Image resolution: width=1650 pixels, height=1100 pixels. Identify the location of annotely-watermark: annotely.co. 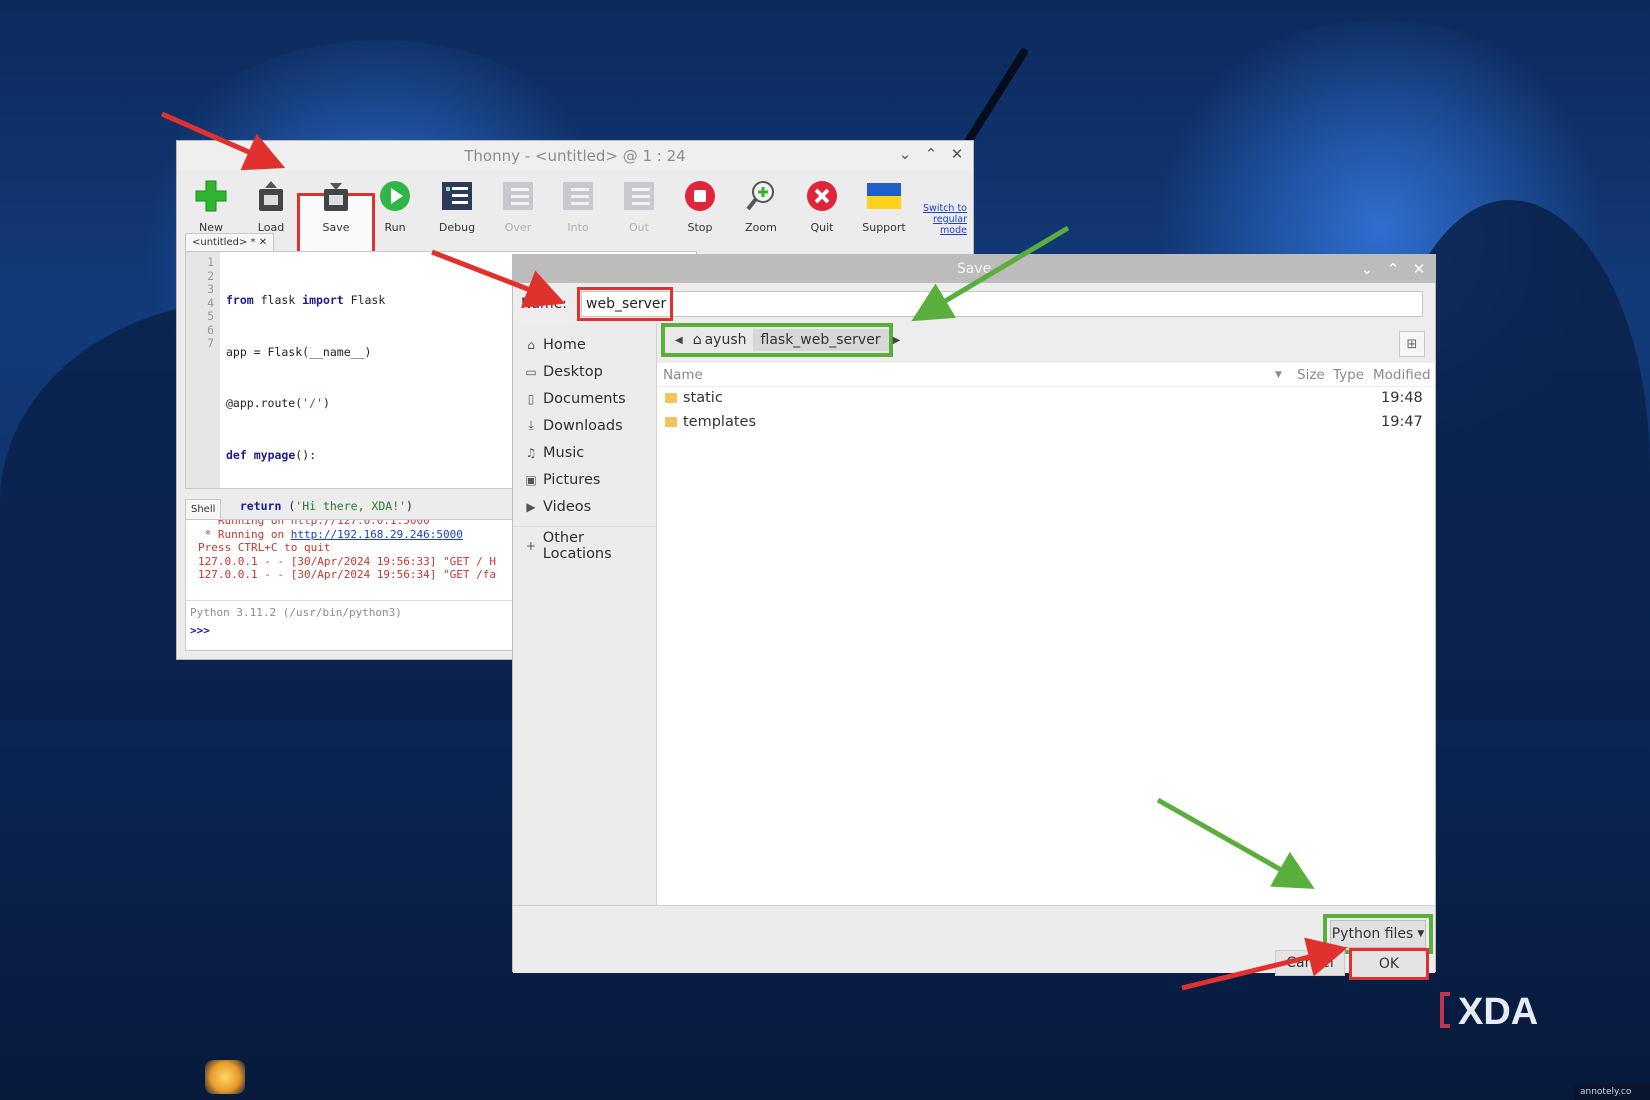
(1612, 1092).